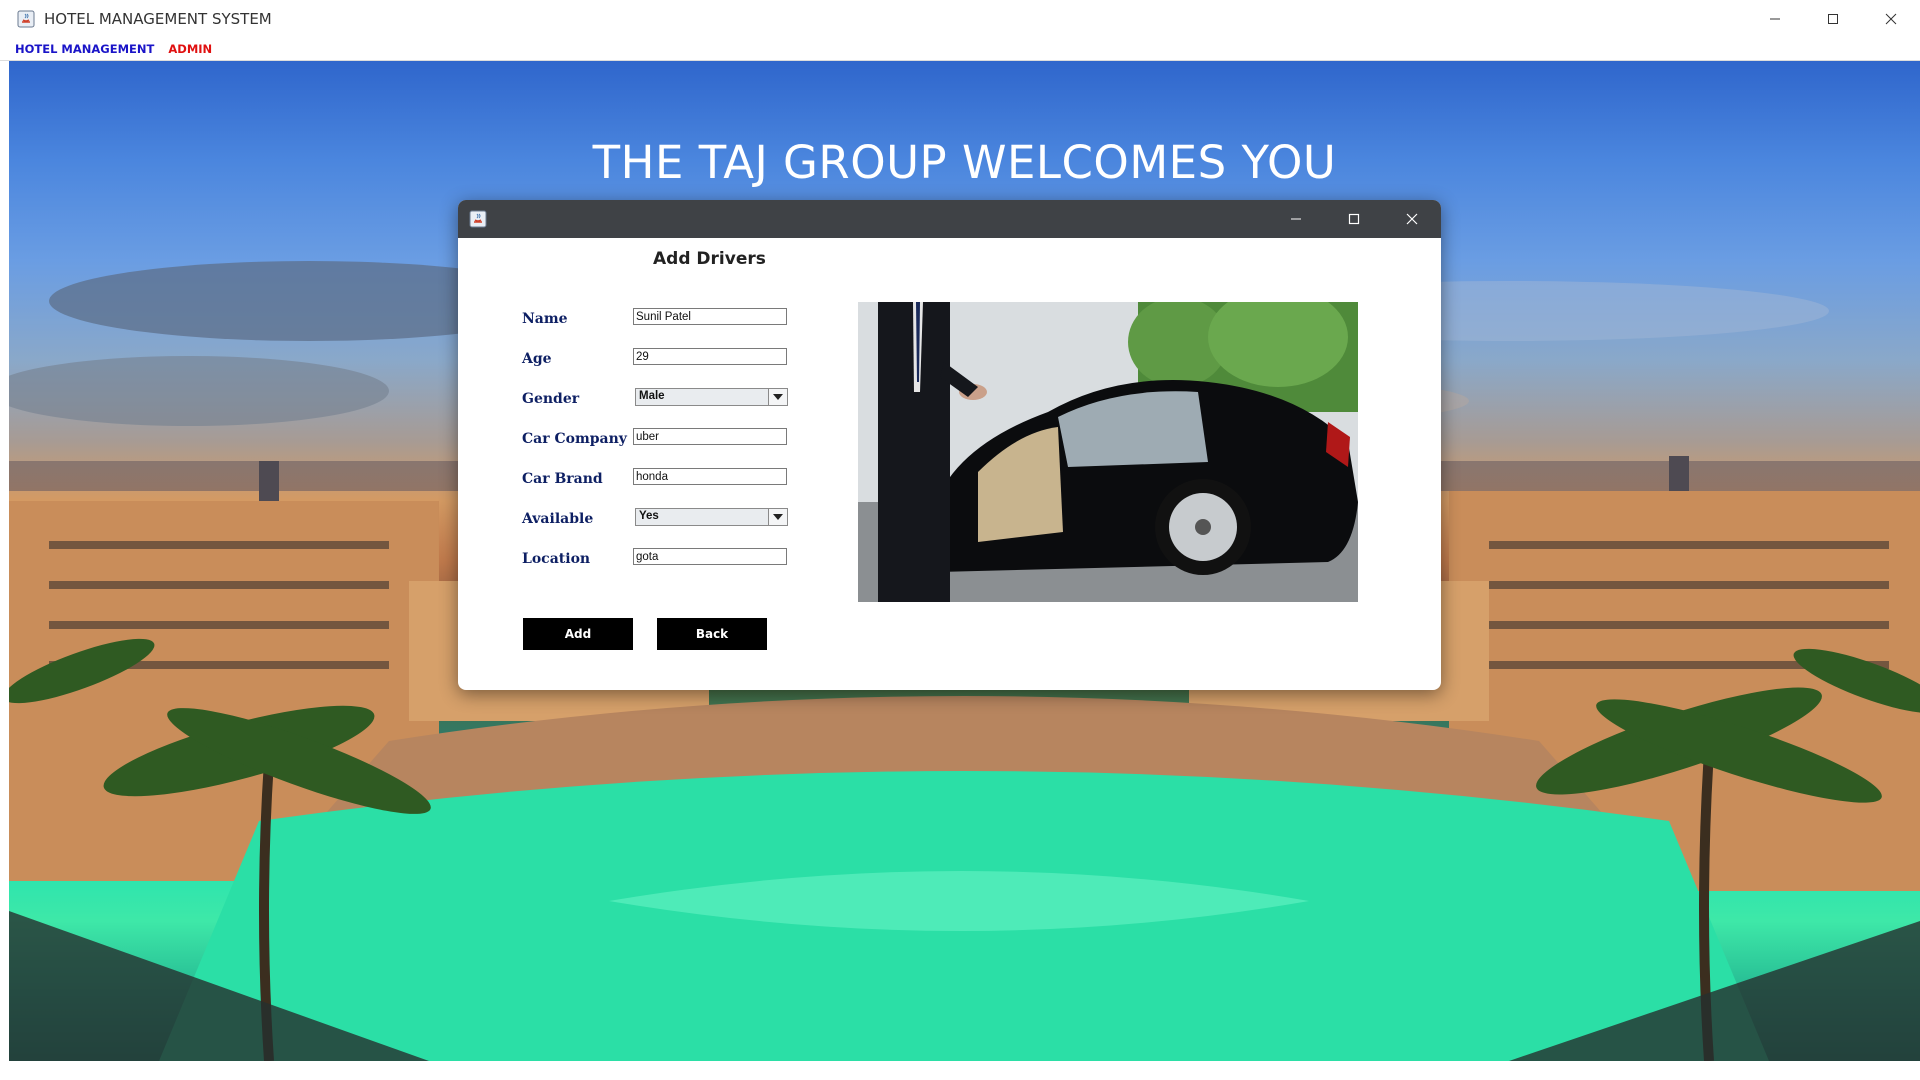  What do you see at coordinates (574, 439) in the screenshot?
I see `car-company-label: Car Company` at bounding box center [574, 439].